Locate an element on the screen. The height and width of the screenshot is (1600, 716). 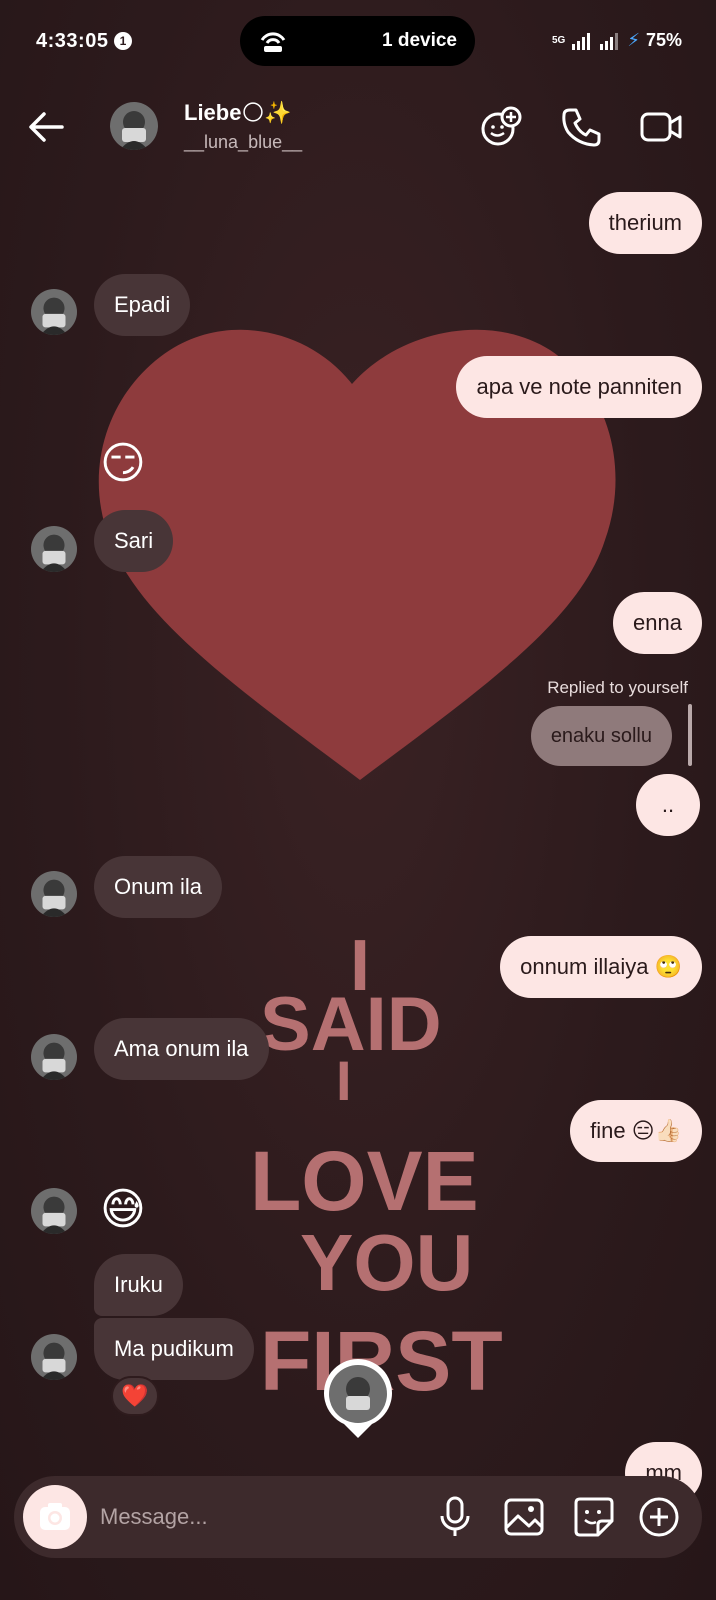
message-incoming: Epadi is located at coordinates (142, 305).